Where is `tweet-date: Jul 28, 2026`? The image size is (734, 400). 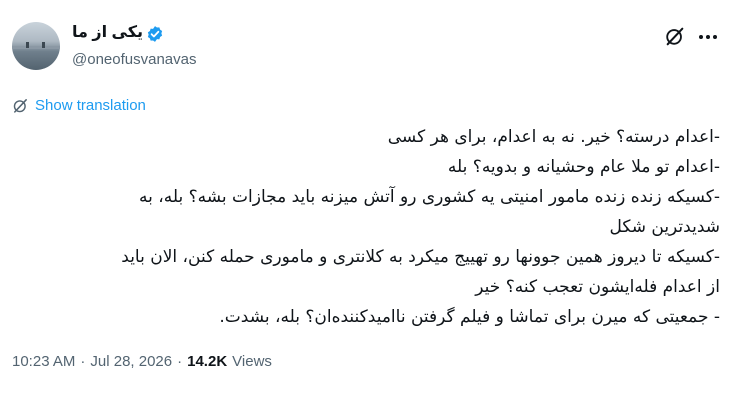
tweet-date: Jul 28, 2026 is located at coordinates (131, 361).